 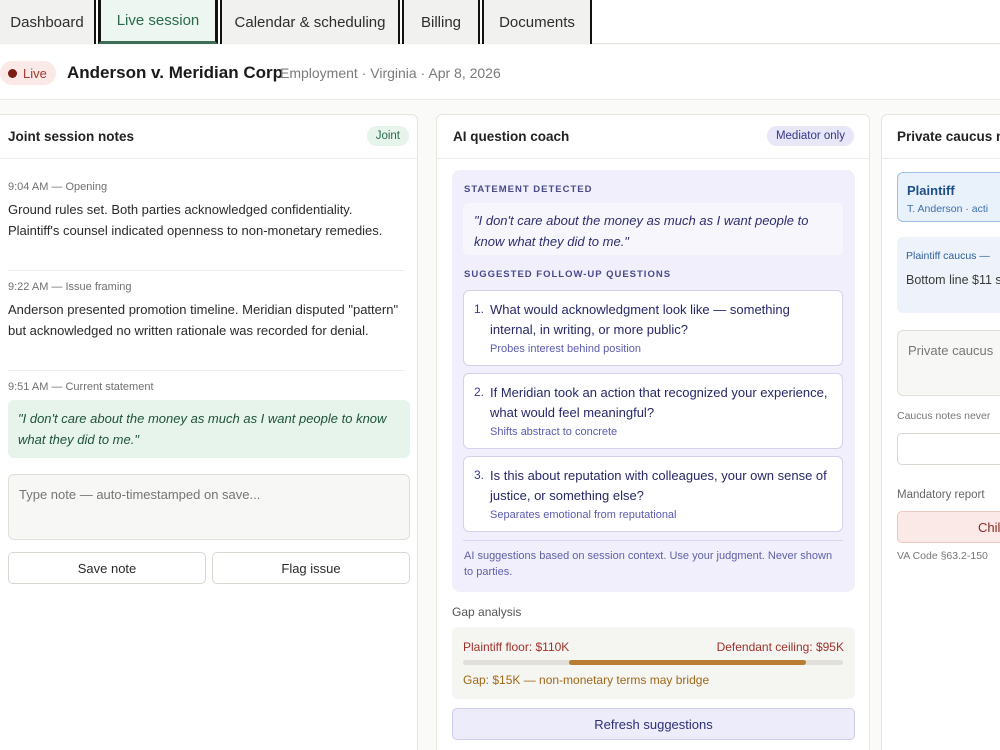 I want to click on note-item: 9:51 AM — Current statement, so click(x=206, y=387).